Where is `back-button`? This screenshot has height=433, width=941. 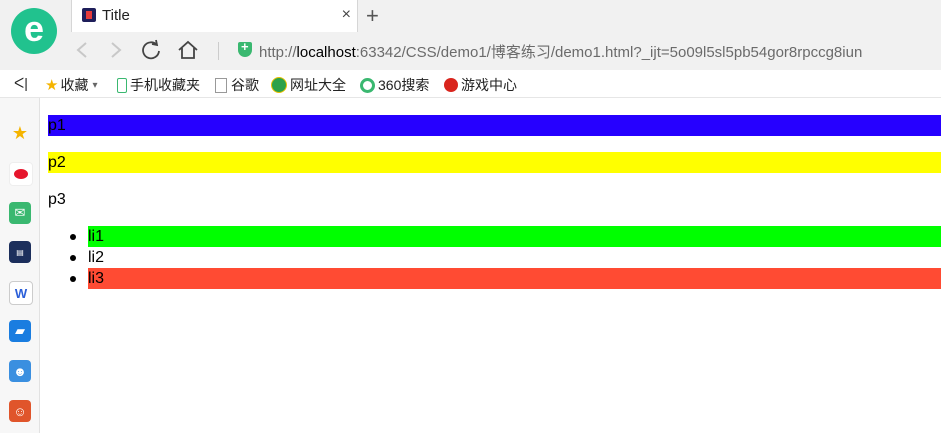 back-button is located at coordinates (82, 50).